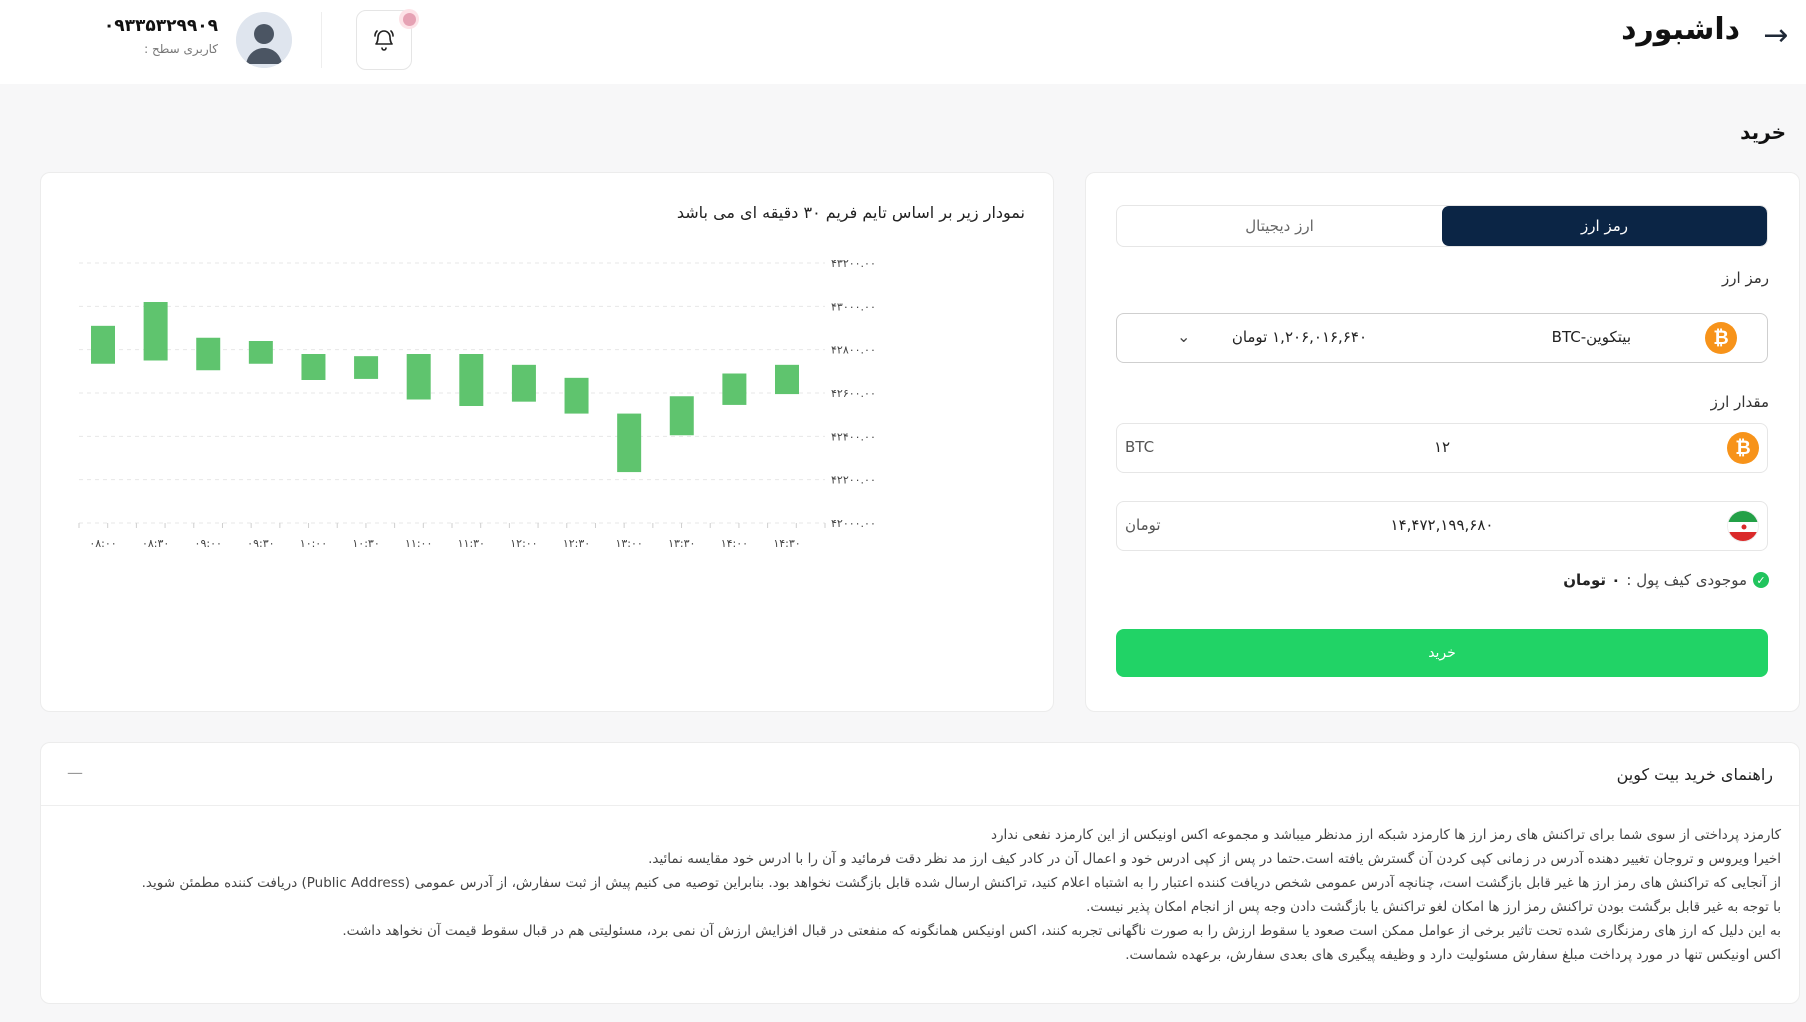  What do you see at coordinates (1694, 774) in the screenshot?
I see `guide-title: راهنمای خرید بیت کوین` at bounding box center [1694, 774].